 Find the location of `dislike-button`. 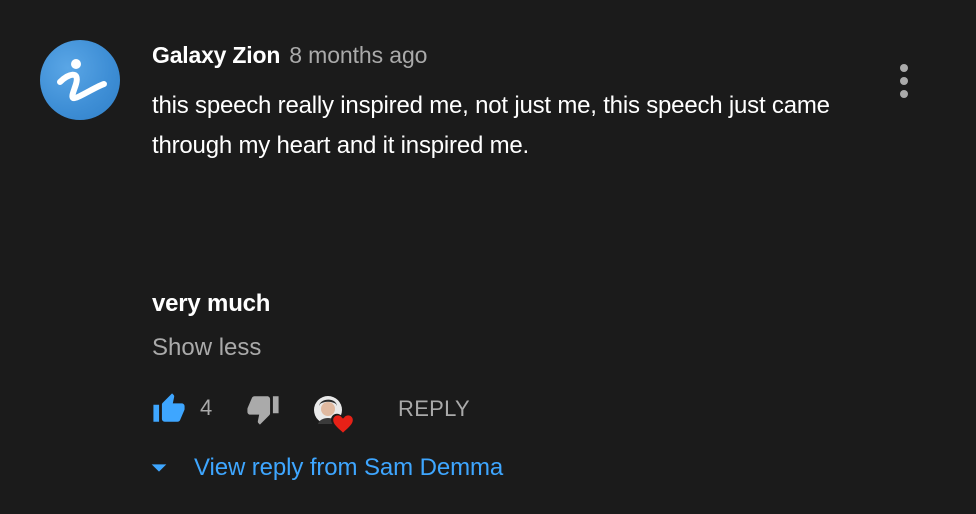

dislike-button is located at coordinates (263, 409).